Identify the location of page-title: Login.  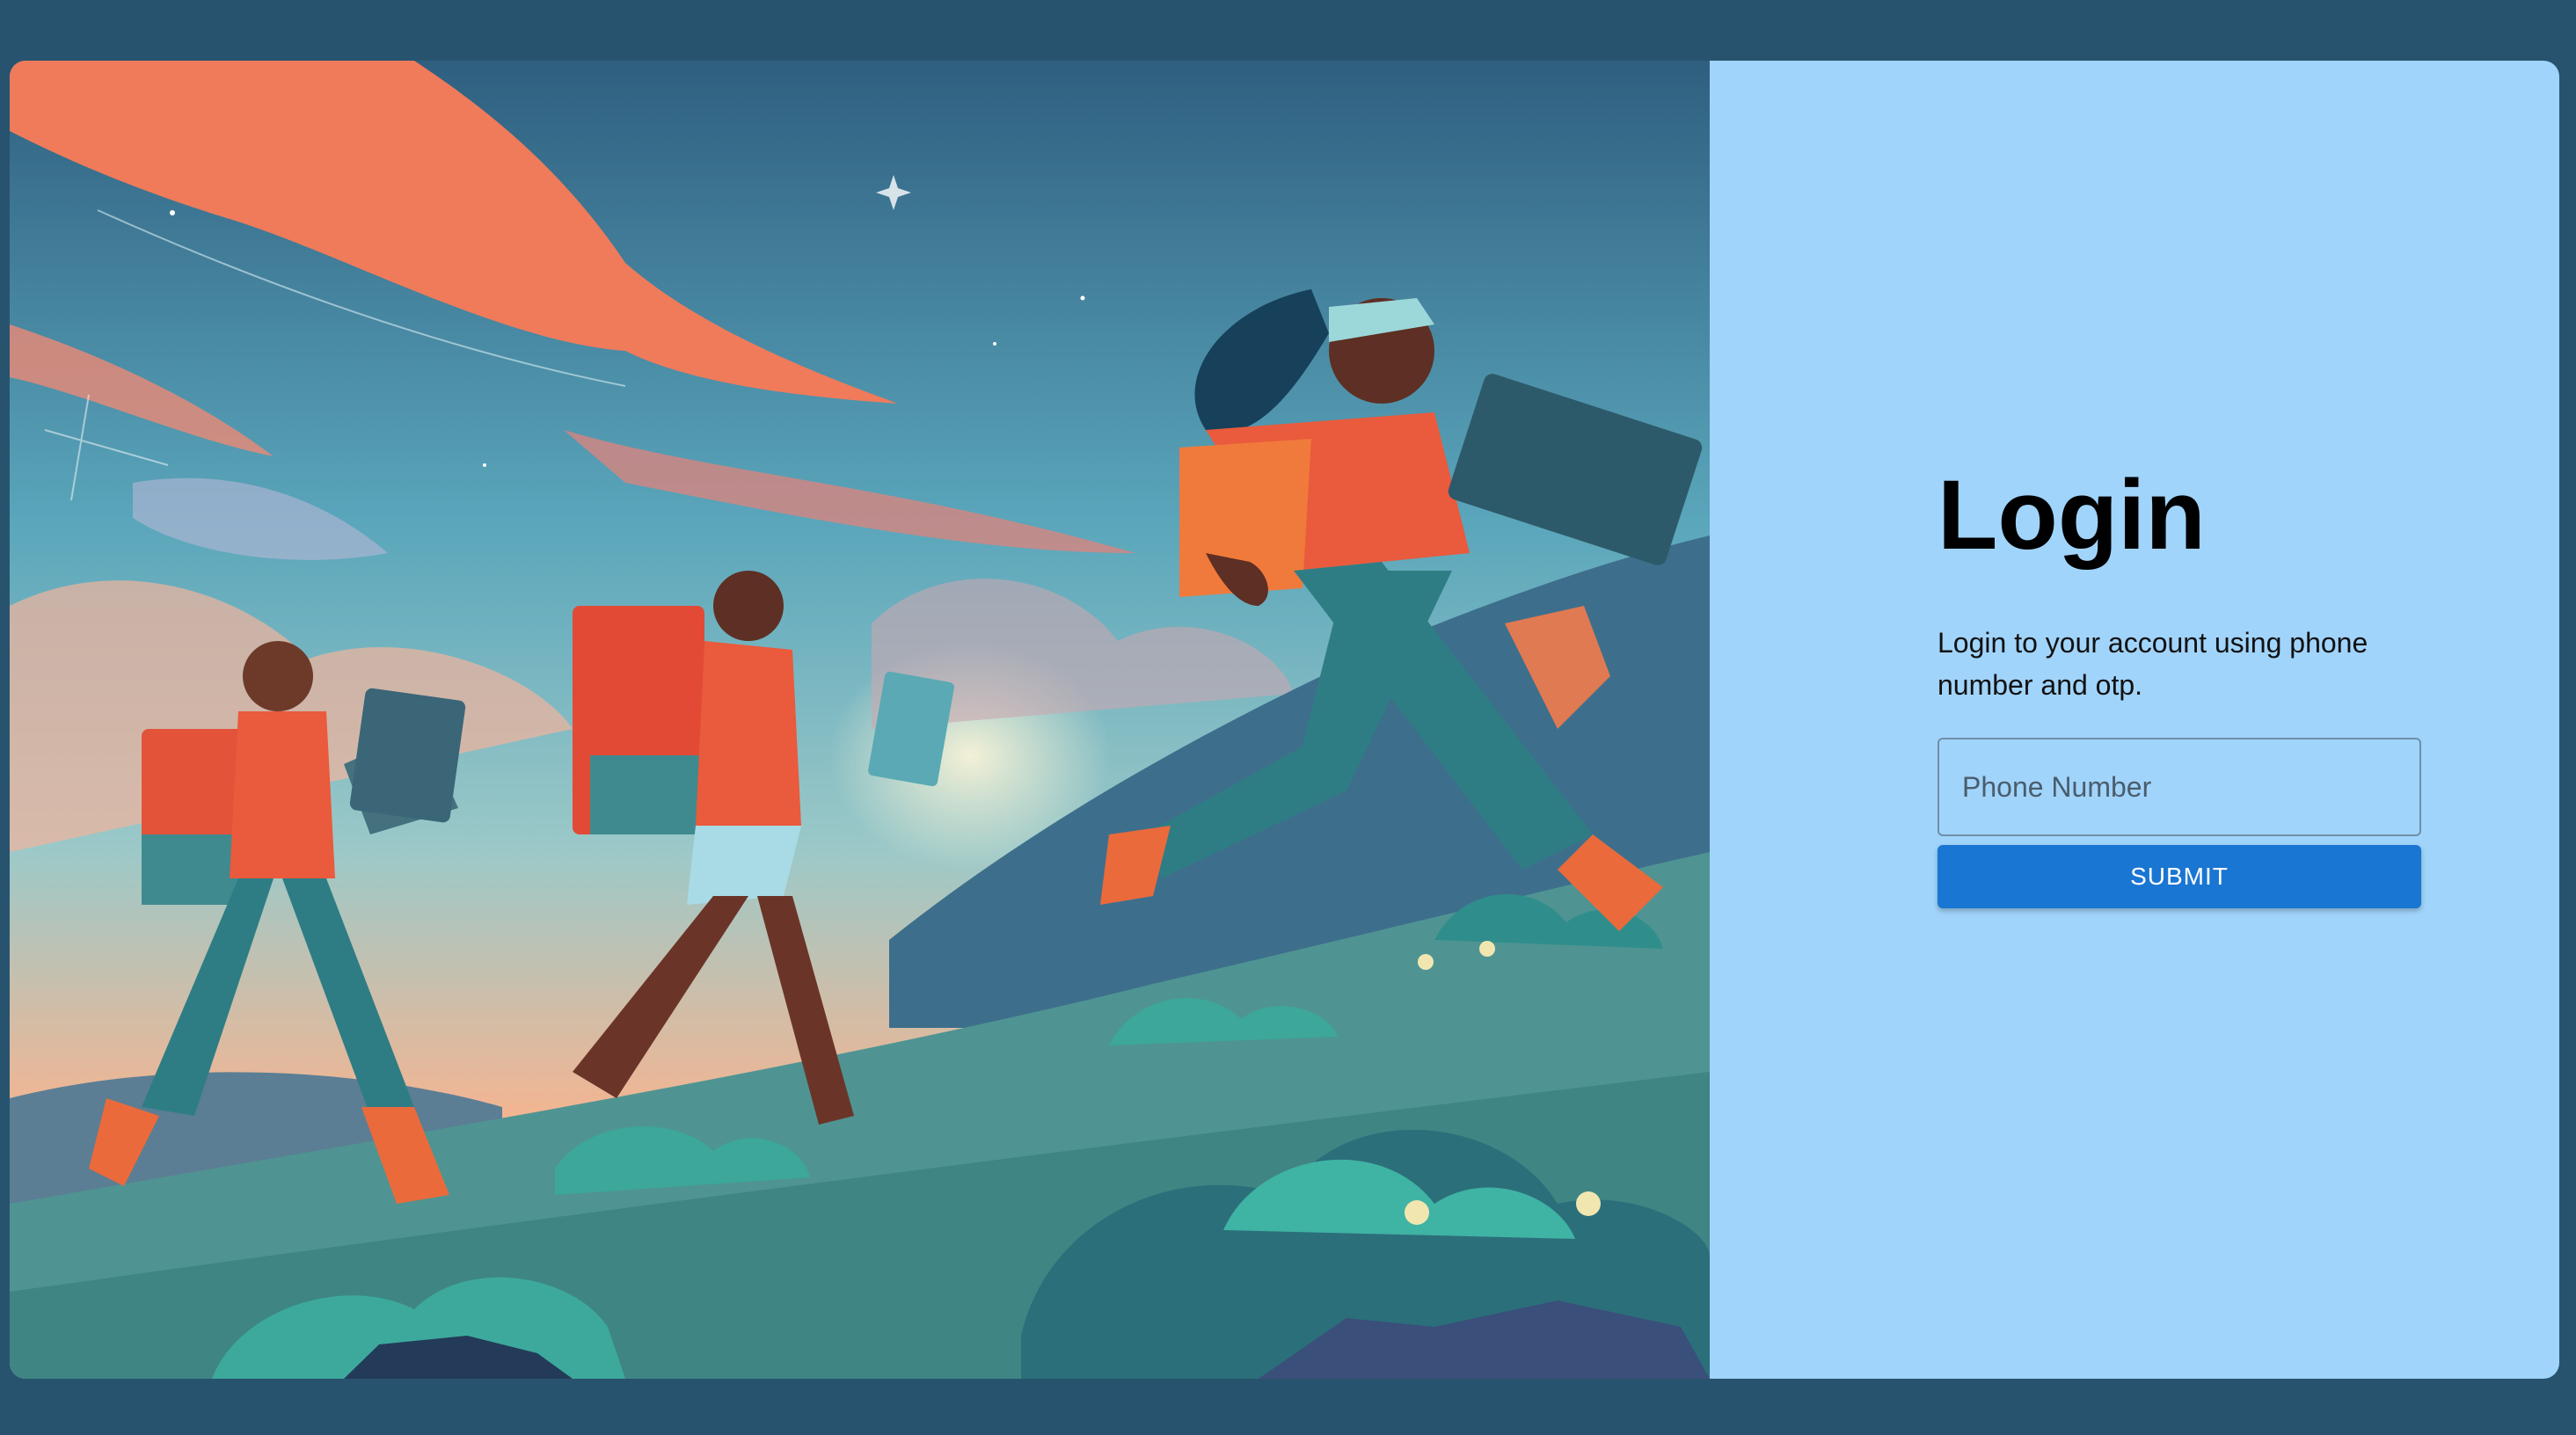
(2071, 515).